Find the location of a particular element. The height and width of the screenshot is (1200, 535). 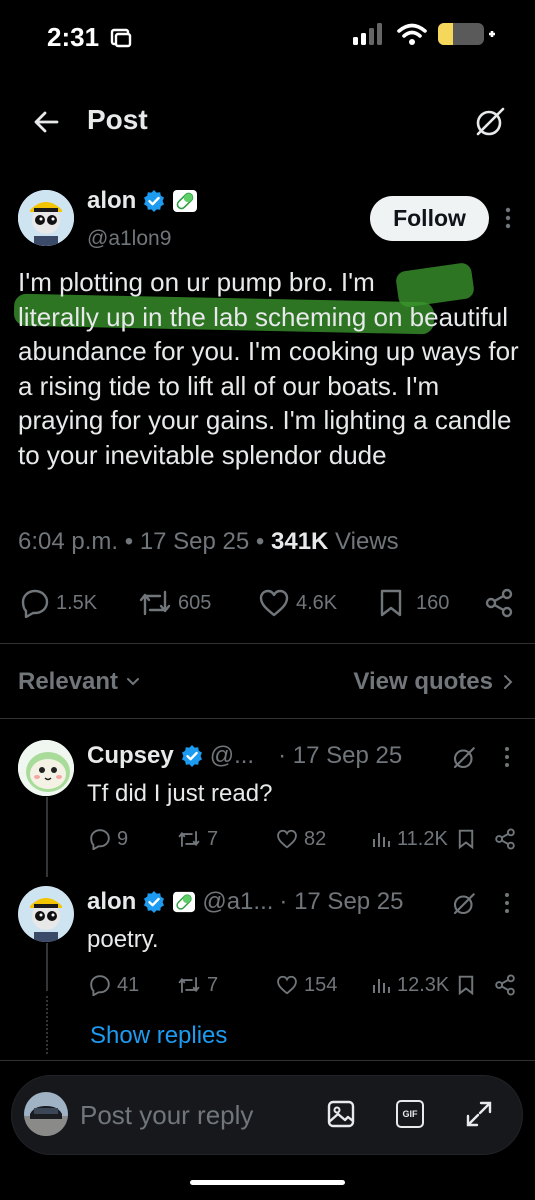

reply-reply-button: 9 is located at coordinates (108, 839).